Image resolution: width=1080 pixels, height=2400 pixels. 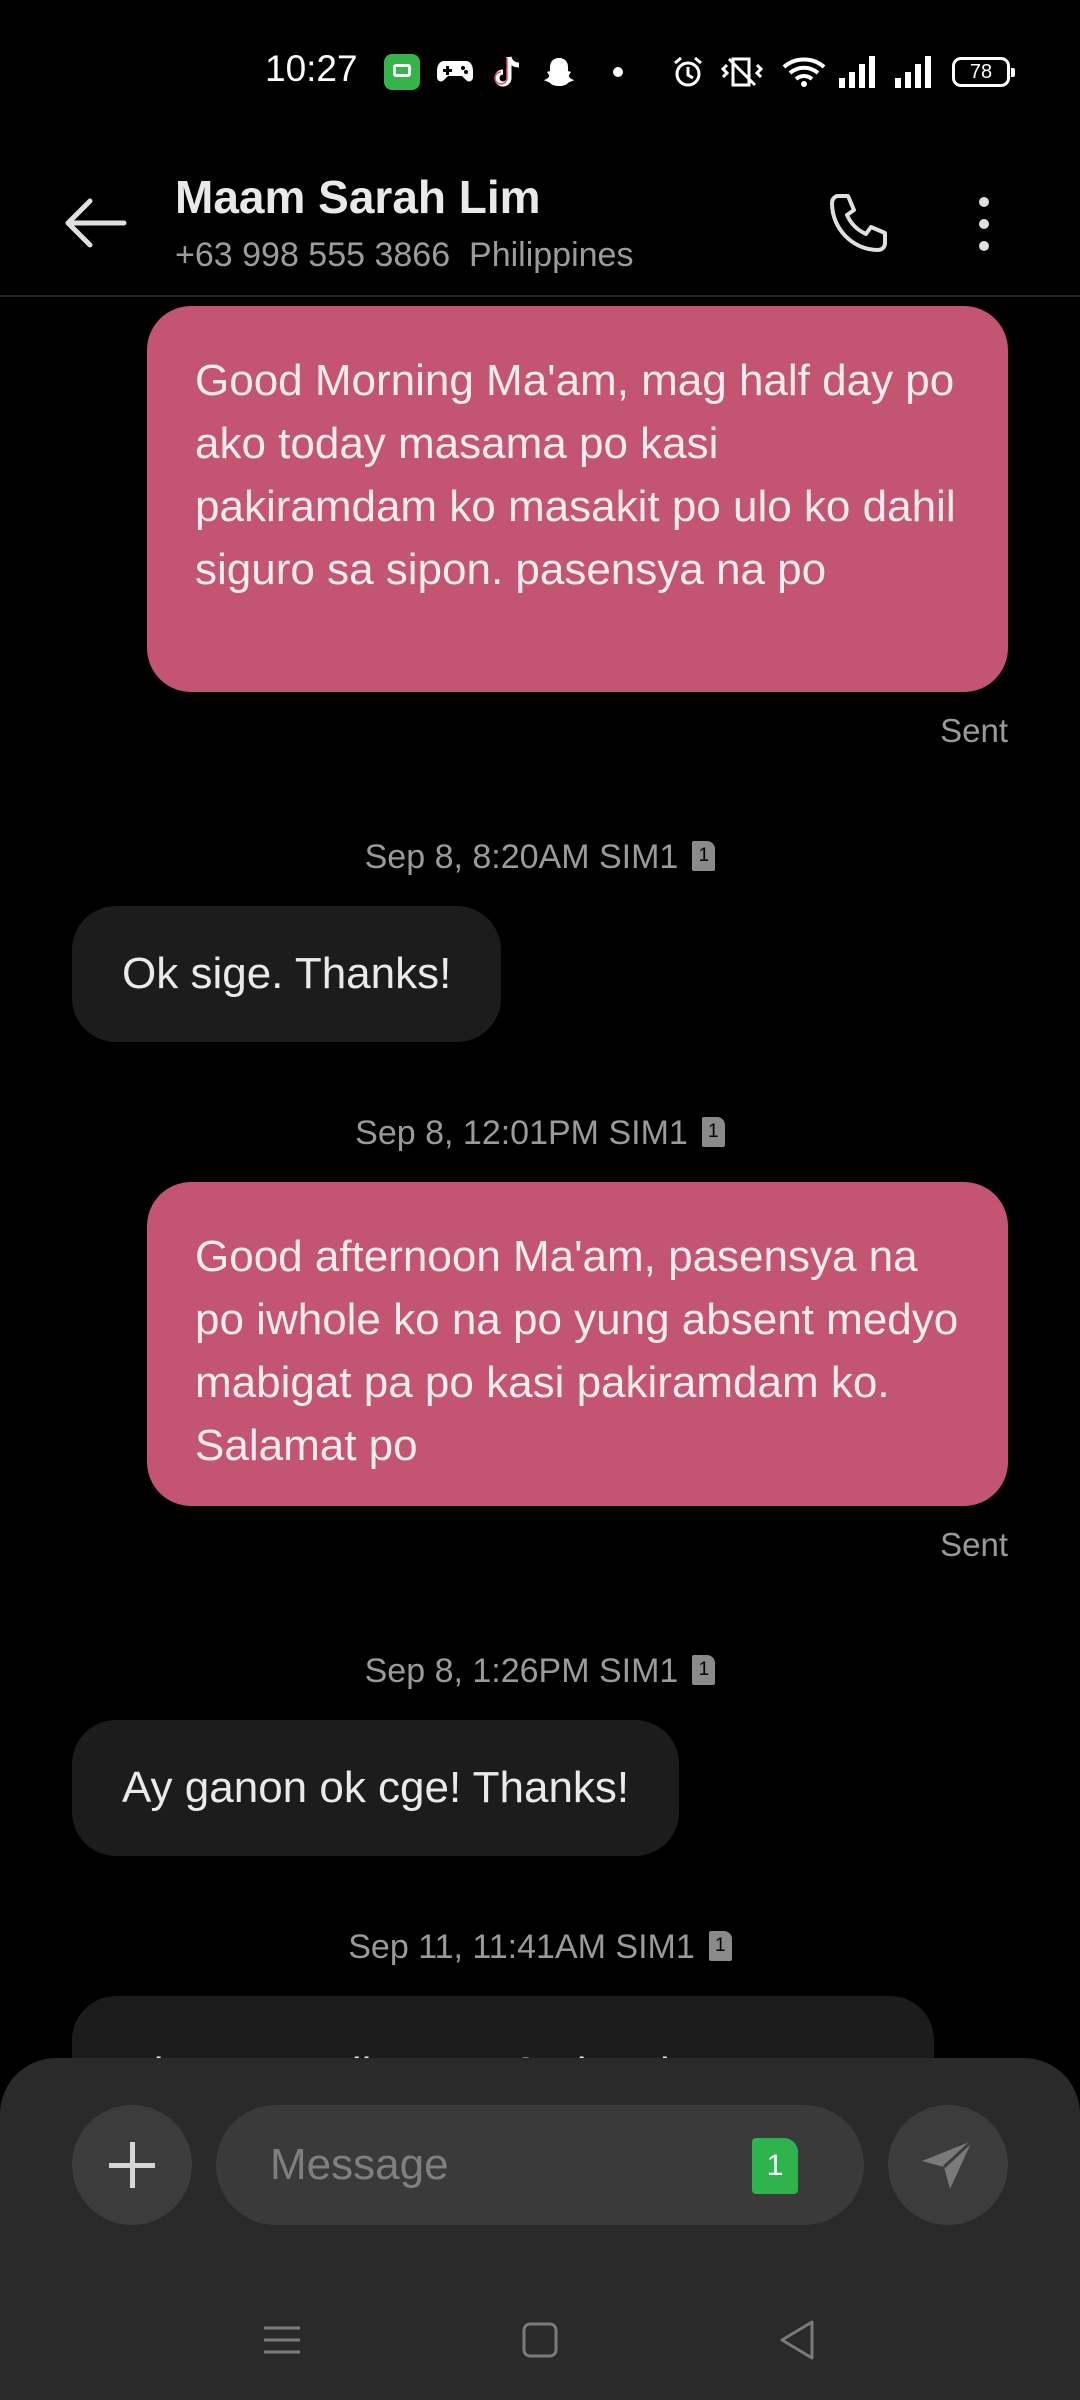 I want to click on message-bubble-incoming: Hi Ms Rea, ikaw na 2nd review, so click(x=503, y=2027).